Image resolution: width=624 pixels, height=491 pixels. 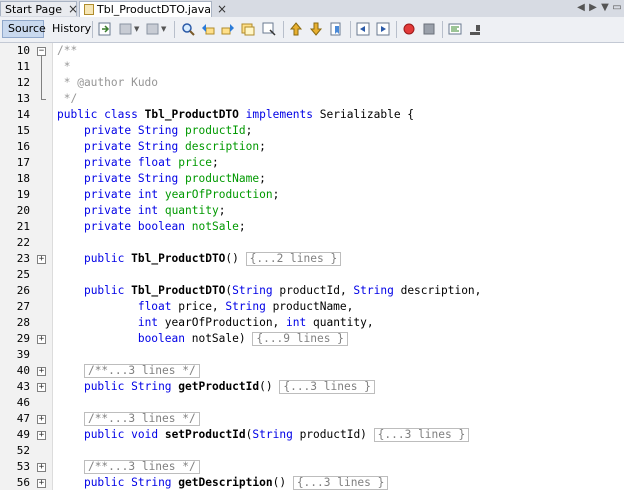 What do you see at coordinates (23, 66) in the screenshot?
I see `line-number: 11` at bounding box center [23, 66].